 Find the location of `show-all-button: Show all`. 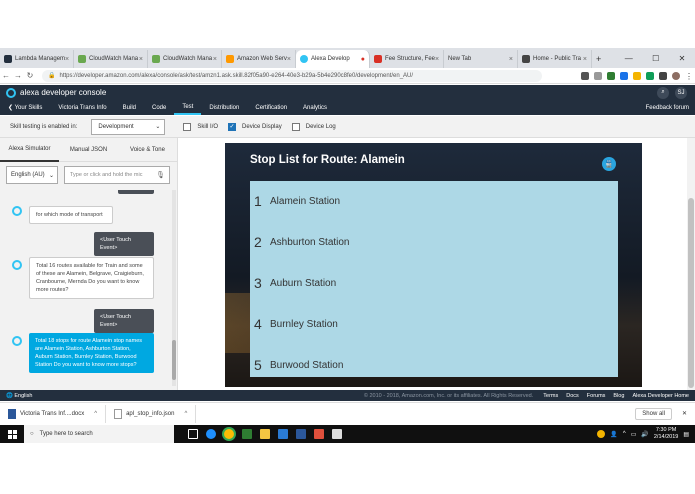

show-all-button: Show all is located at coordinates (653, 413).